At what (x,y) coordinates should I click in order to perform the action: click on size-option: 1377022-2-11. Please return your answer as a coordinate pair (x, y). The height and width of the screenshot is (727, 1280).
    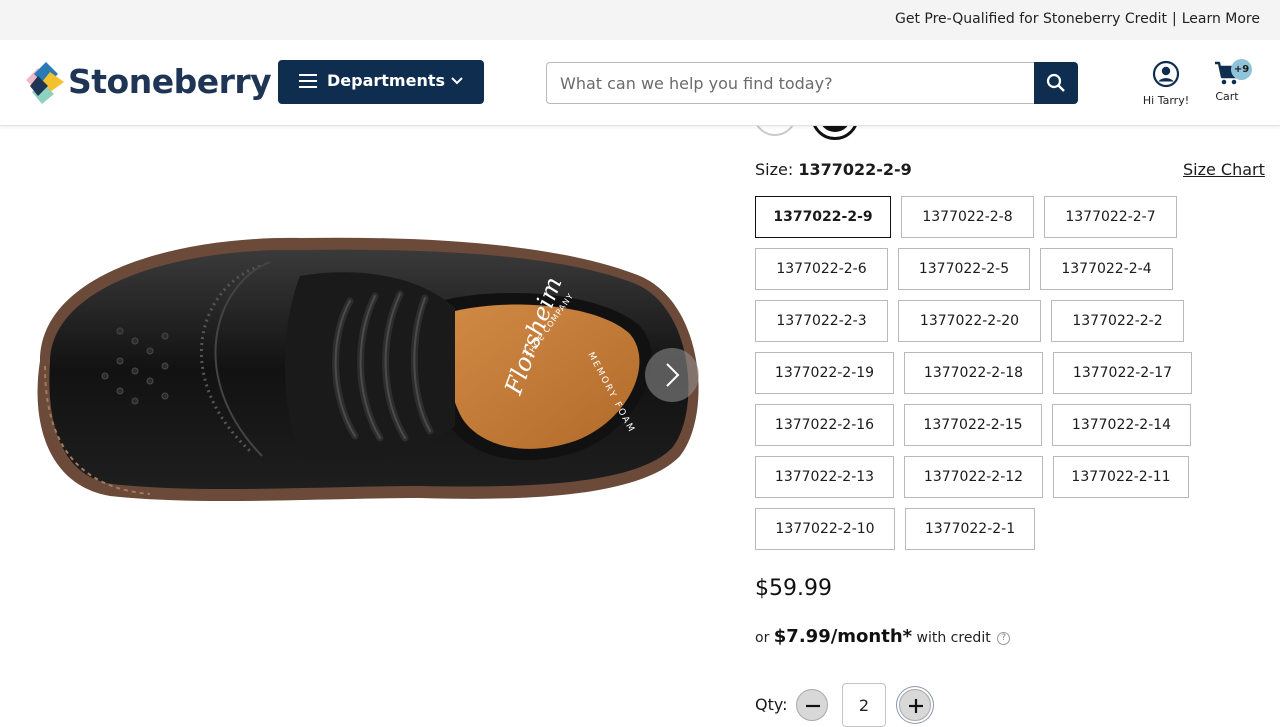
    Looking at the image, I should click on (1121, 477).